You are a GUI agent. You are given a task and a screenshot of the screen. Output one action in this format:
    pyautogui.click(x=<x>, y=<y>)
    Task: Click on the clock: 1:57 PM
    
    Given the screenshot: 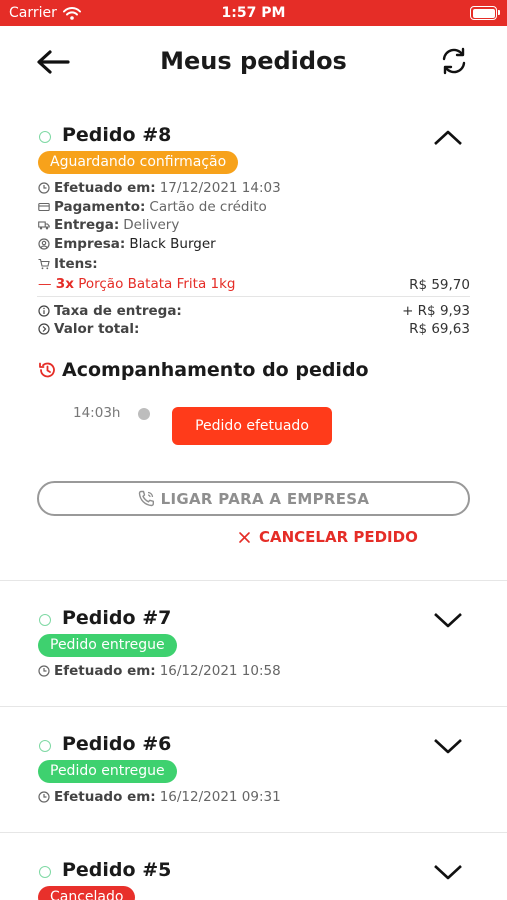 What is the action you would take?
    pyautogui.click(x=253, y=13)
    